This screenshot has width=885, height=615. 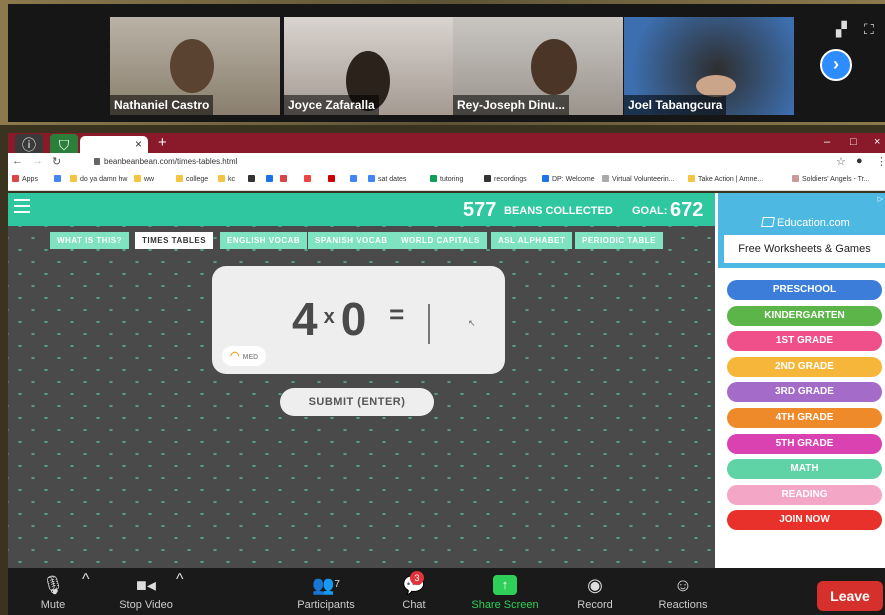 I want to click on bookmark-item: do ya damn hw, so click(x=98, y=179).